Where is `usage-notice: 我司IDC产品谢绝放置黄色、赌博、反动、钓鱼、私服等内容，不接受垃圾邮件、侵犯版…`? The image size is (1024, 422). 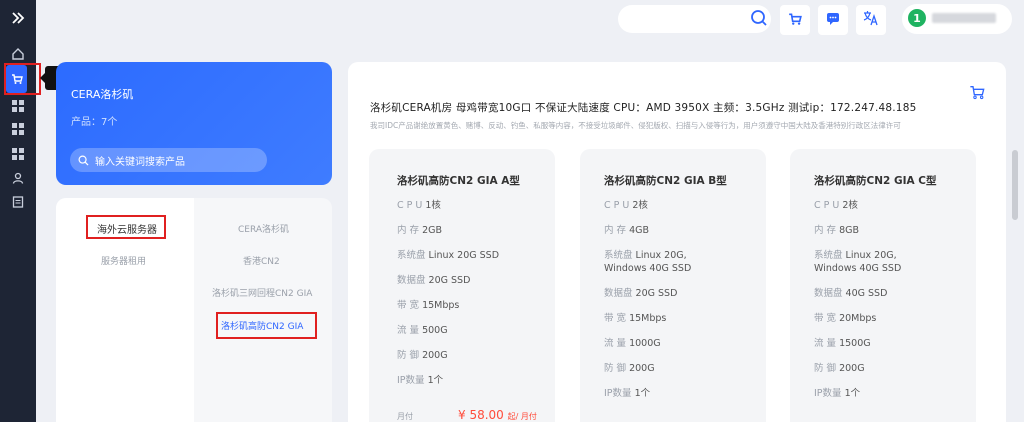
usage-notice: 我司IDC产品谢绝放置黄色、赌博、反动、钓鱼、私服等内容，不接受垃圾邮件、侵犯版… is located at coordinates (635, 125).